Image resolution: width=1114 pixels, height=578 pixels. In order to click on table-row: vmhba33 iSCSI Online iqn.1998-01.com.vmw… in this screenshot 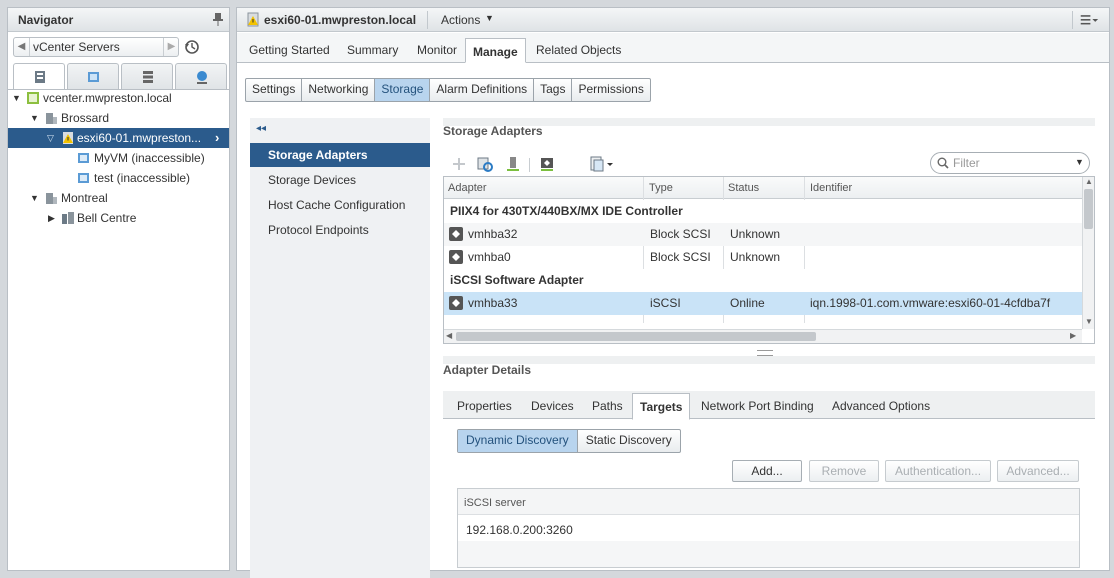, I will do `click(763, 303)`.